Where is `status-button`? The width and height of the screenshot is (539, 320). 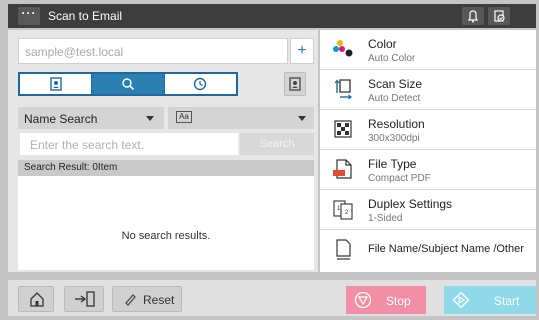 status-button is located at coordinates (499, 16).